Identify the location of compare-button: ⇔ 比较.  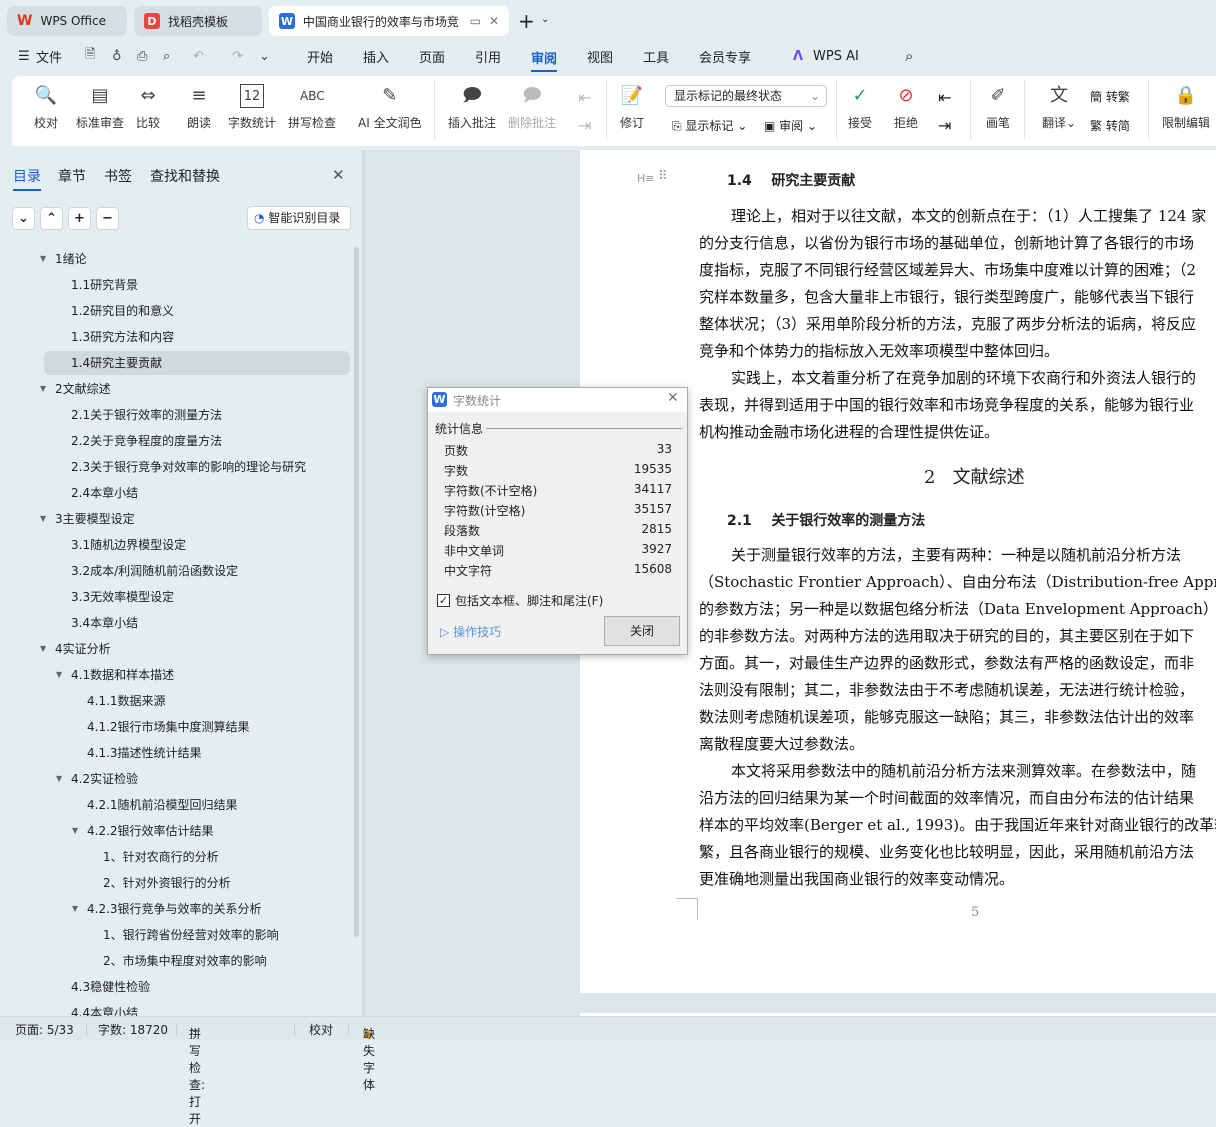
(148, 103).